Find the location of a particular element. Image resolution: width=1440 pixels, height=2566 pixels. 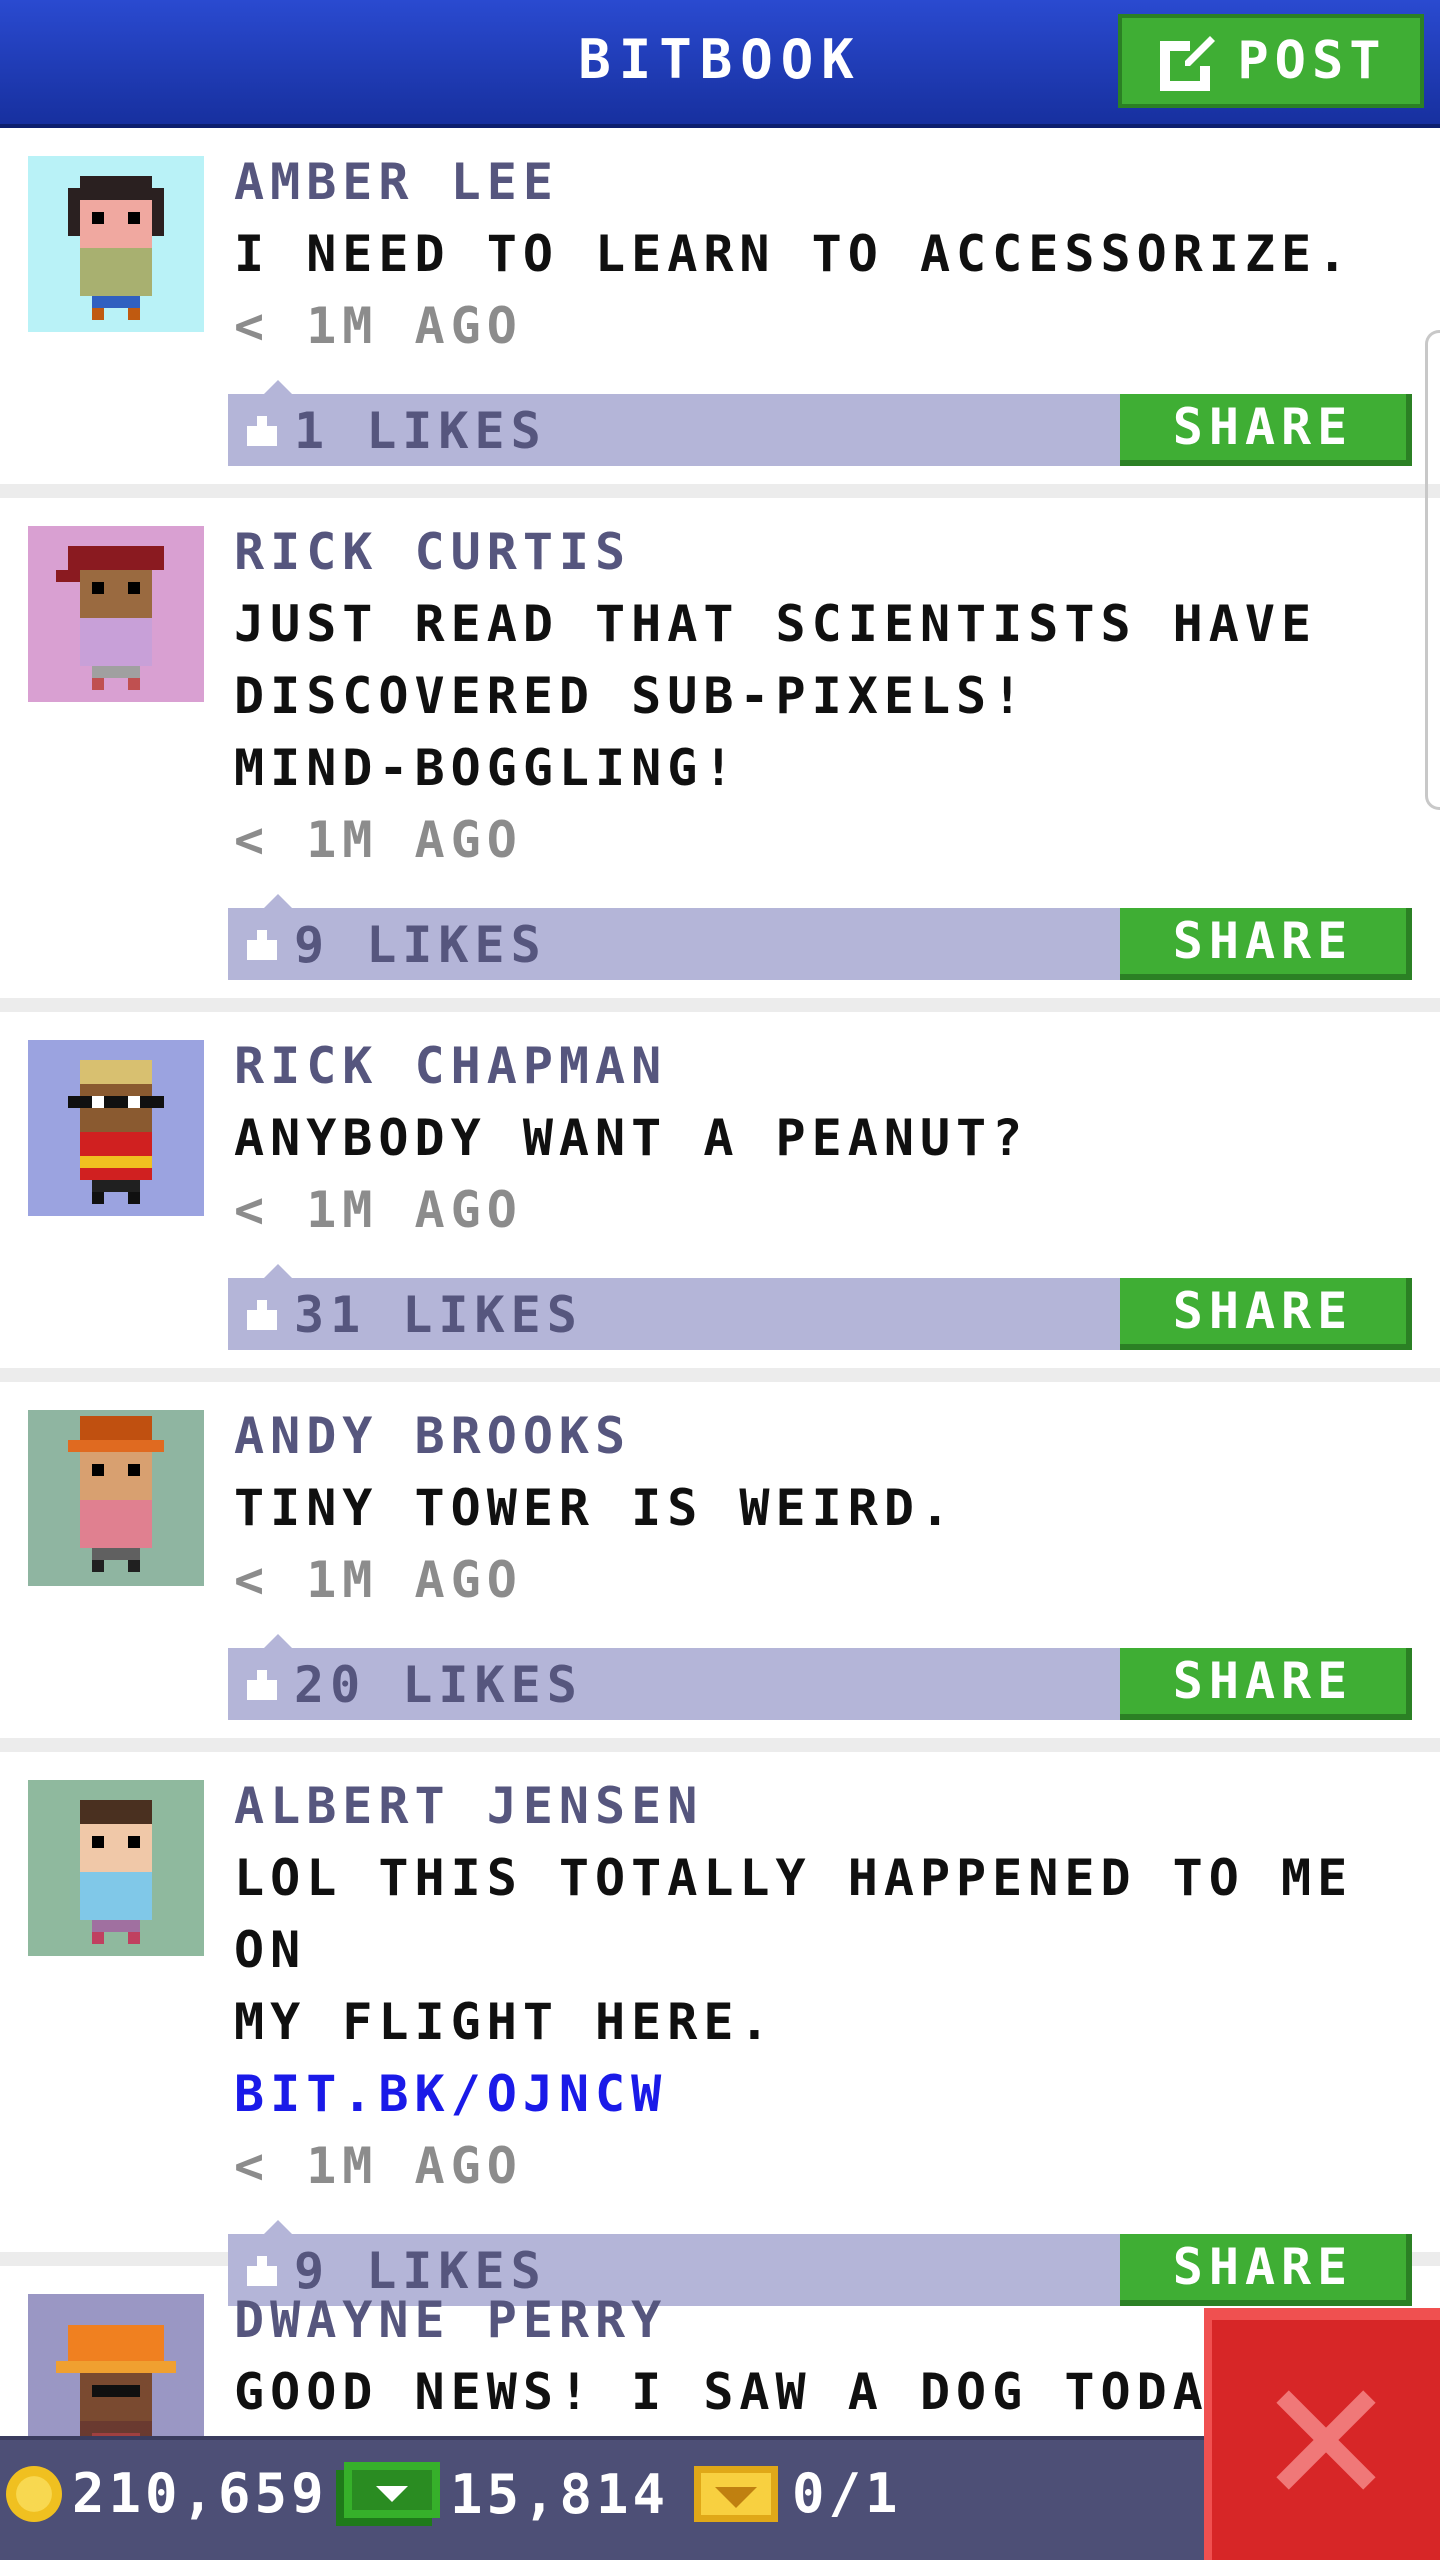

likes-bar: 1 LIKES SHARE is located at coordinates (820, 423).